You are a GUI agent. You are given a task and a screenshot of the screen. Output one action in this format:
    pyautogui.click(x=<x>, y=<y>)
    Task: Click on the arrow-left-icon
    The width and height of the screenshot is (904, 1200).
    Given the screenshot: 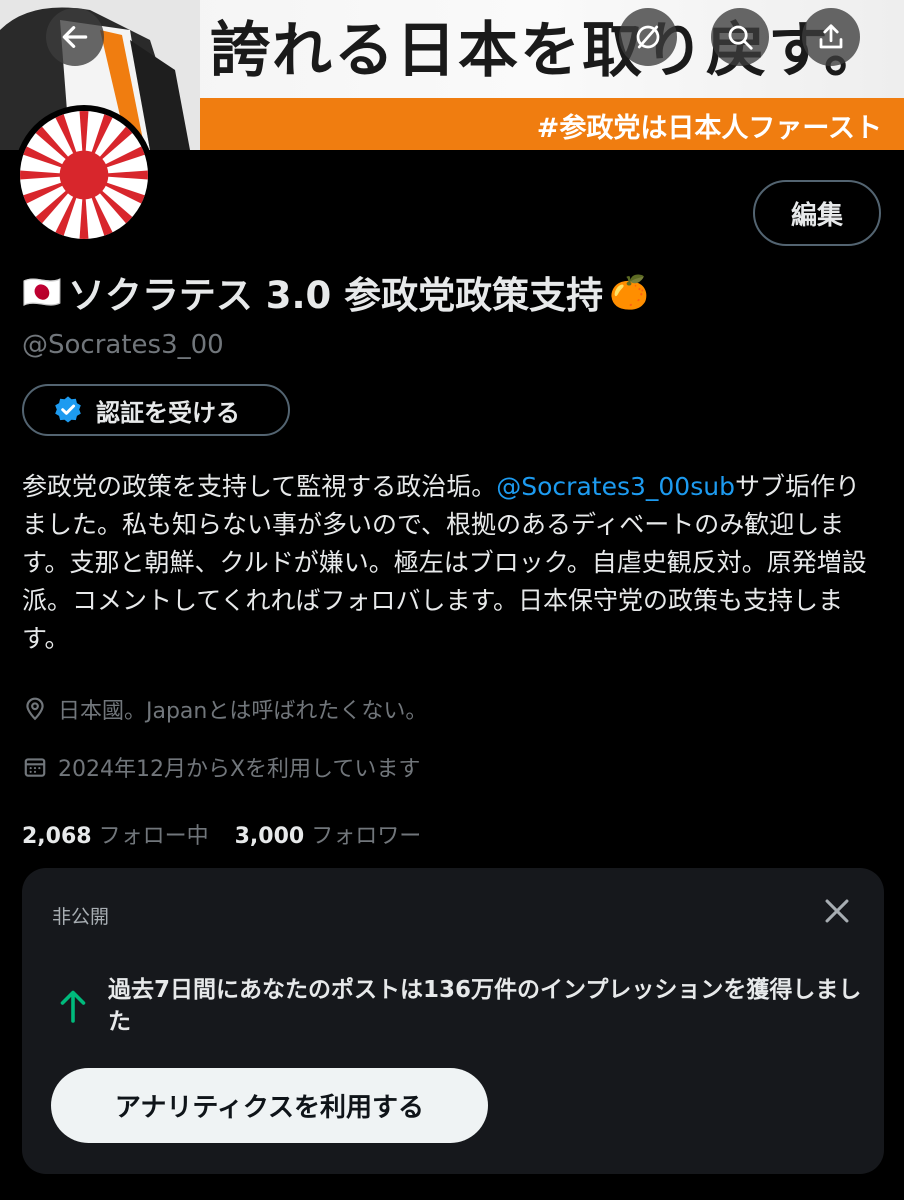 What is the action you would take?
    pyautogui.click(x=75, y=37)
    